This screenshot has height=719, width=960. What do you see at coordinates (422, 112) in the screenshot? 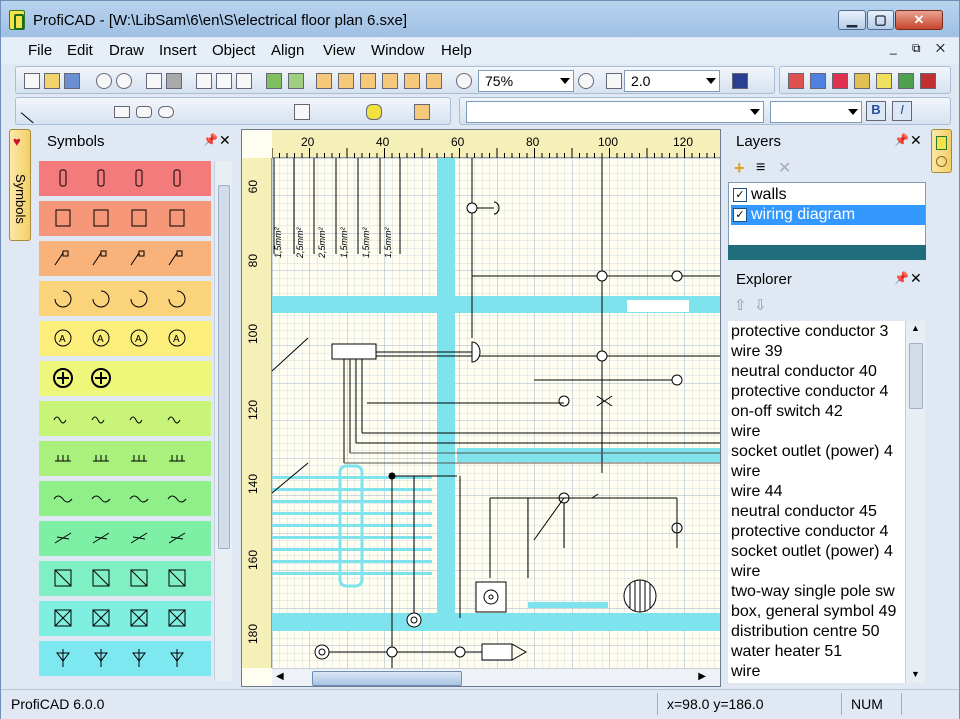
I see `select-arrow-icon` at bounding box center [422, 112].